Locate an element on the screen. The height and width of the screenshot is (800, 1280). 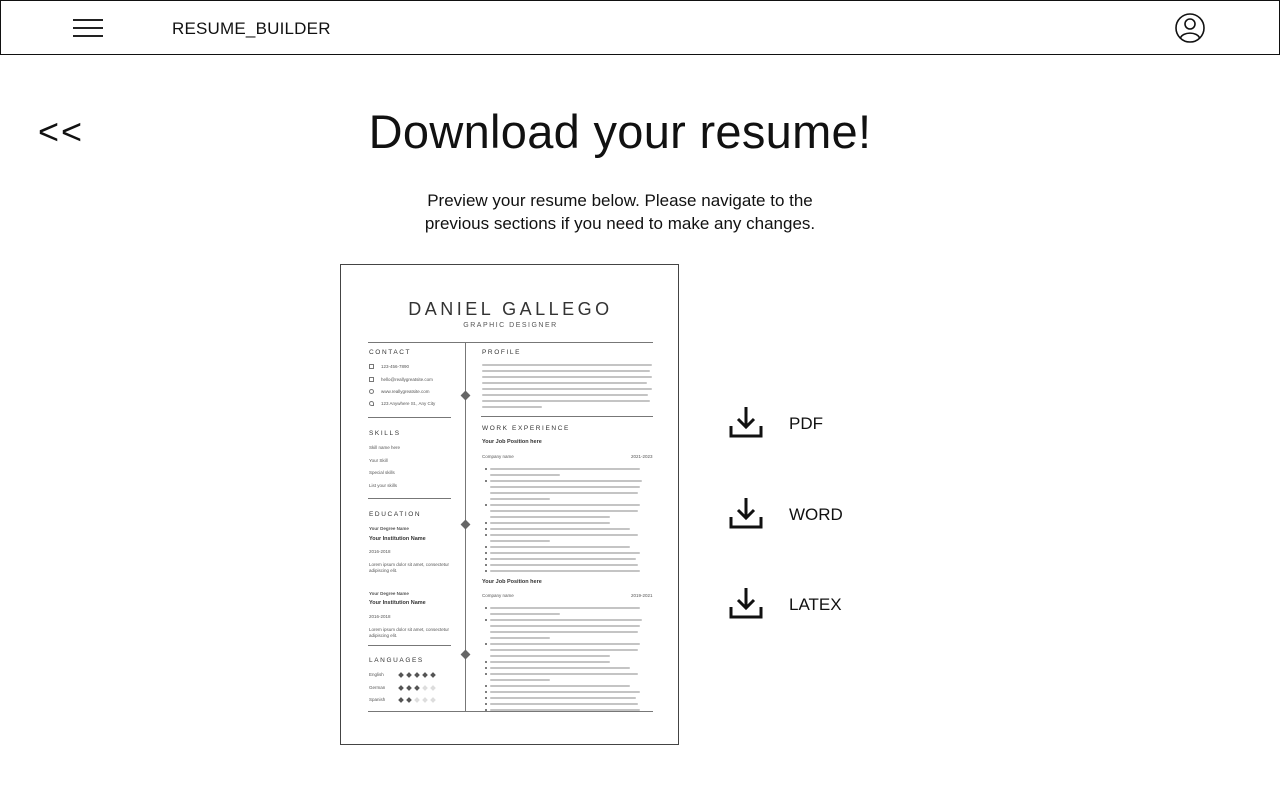
app-title: RESUME_BUILDER is located at coordinates (251, 29).